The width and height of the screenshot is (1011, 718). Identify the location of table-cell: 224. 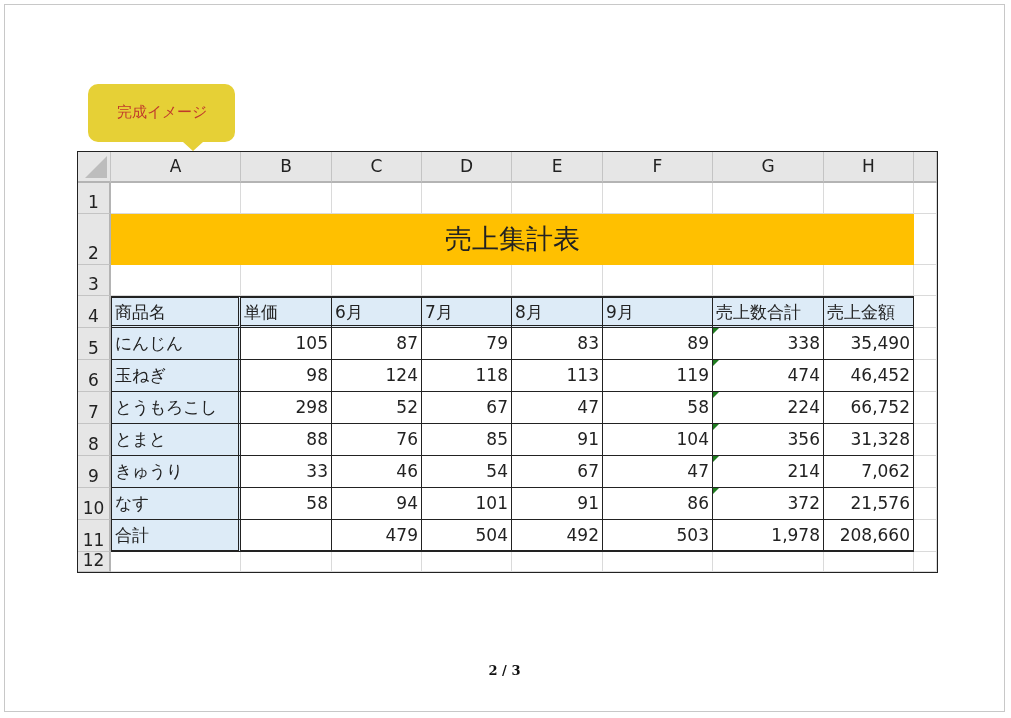
(768, 408).